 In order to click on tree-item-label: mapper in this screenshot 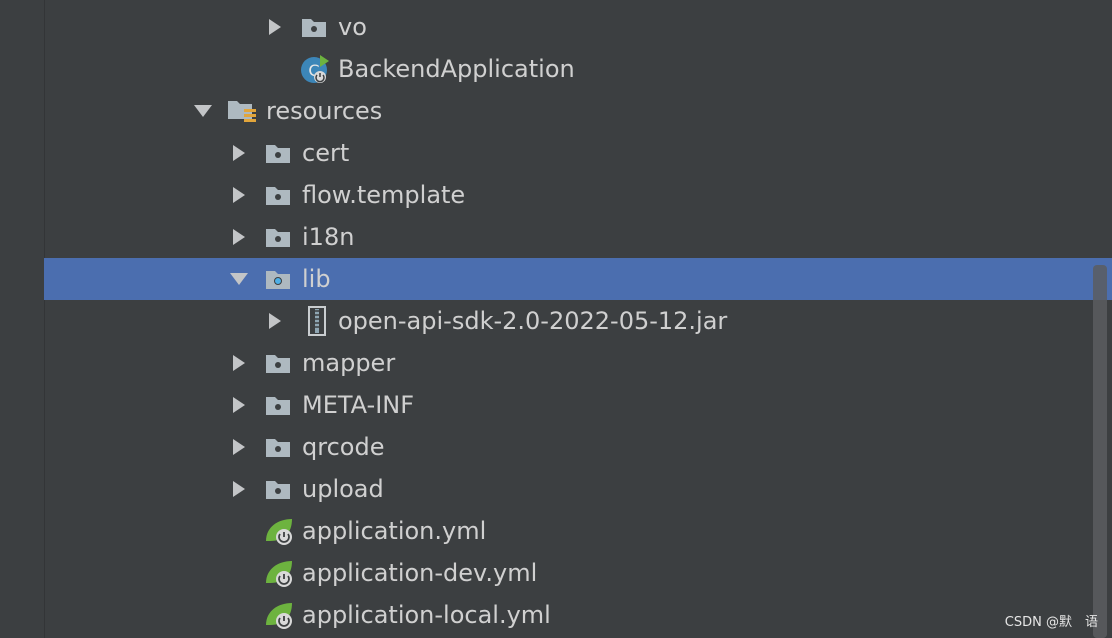, I will do `click(349, 363)`.